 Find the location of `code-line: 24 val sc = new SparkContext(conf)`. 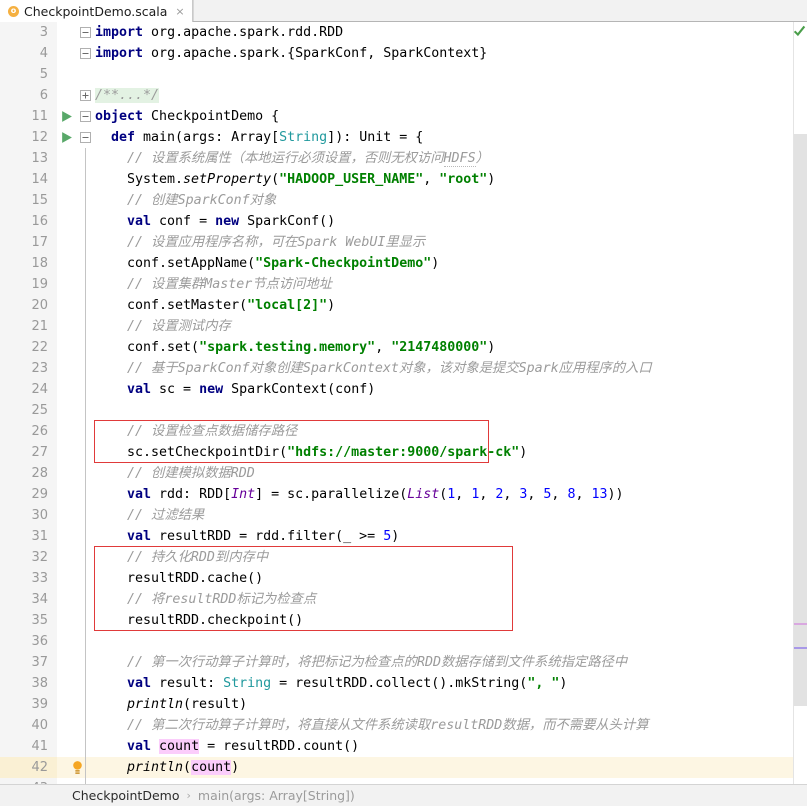

code-line: 24 val sc = new SparkContext(conf) is located at coordinates (403, 389).